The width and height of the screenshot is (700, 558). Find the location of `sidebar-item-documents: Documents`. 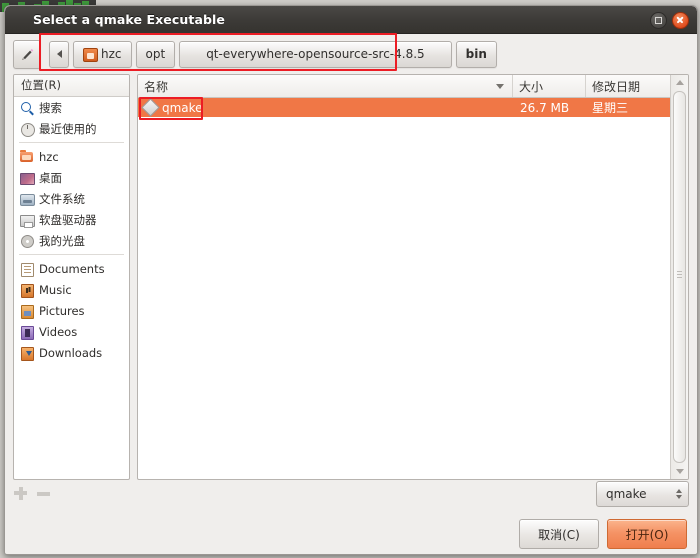

sidebar-item-documents: Documents is located at coordinates (71, 268).